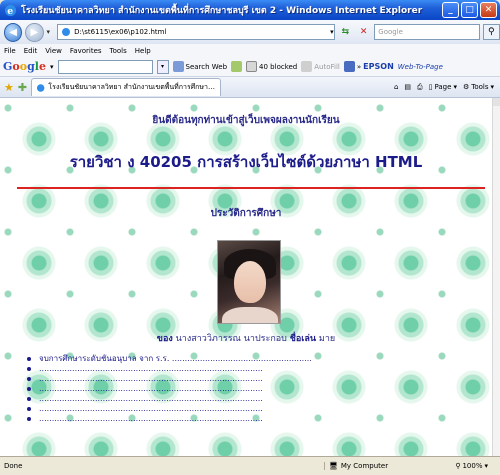  I want to click on epson-icon, so click(349, 66).